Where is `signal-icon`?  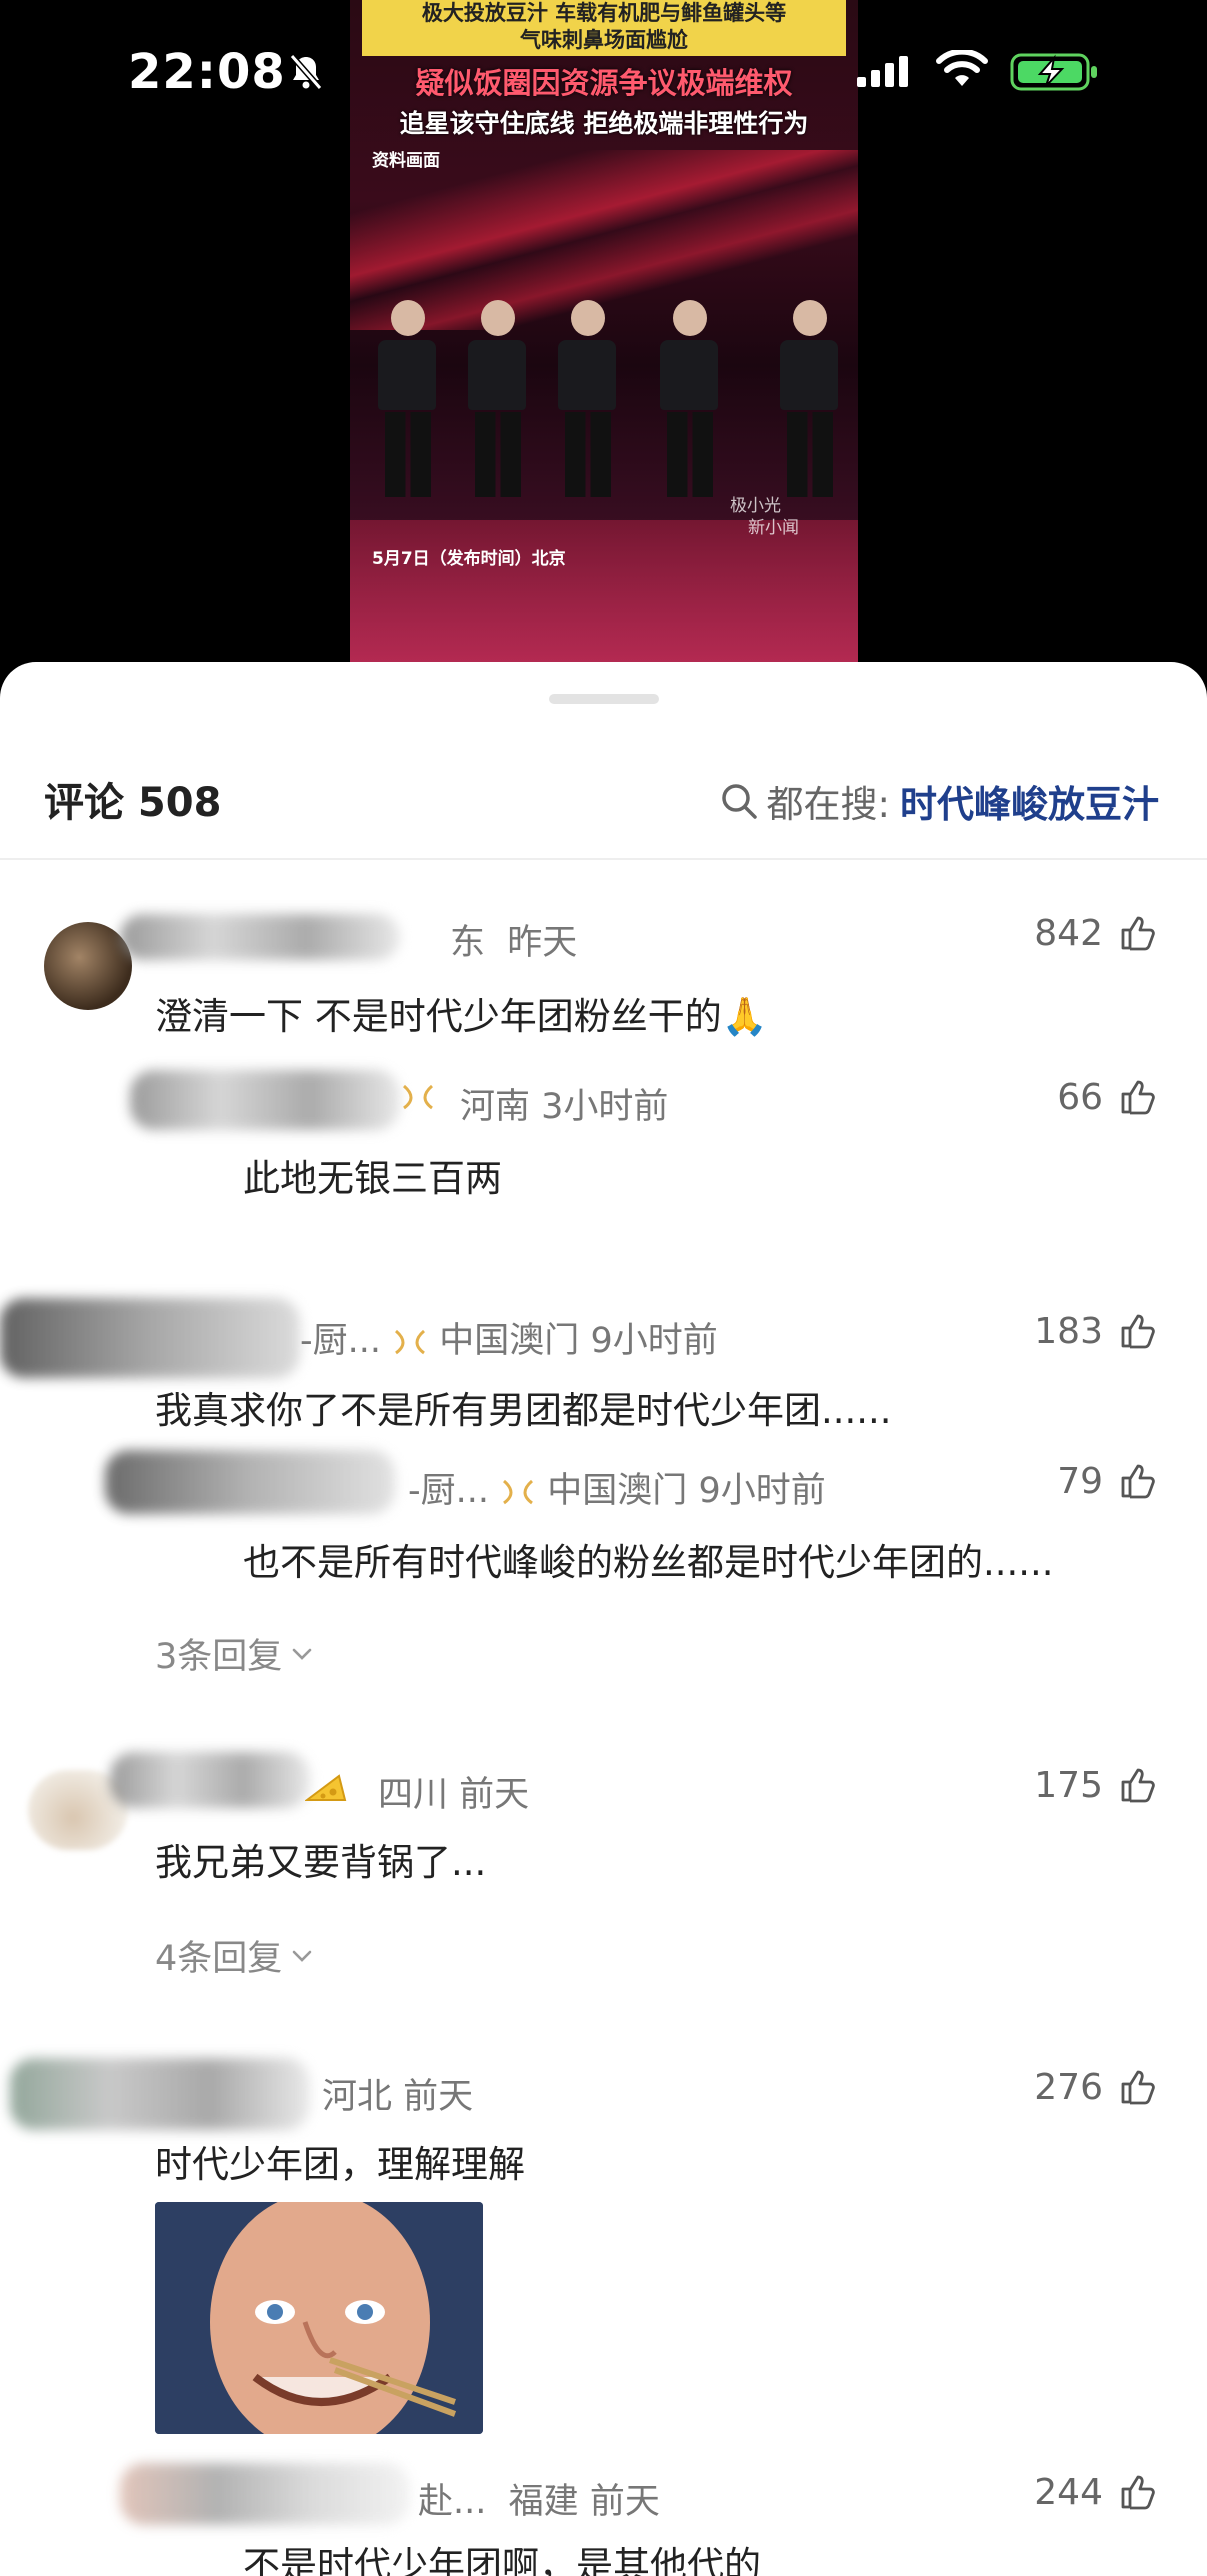
signal-icon is located at coordinates (882, 71).